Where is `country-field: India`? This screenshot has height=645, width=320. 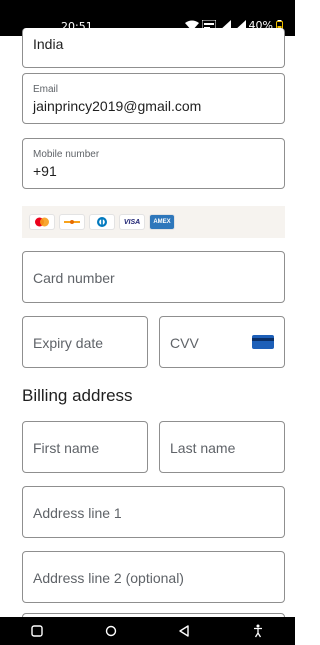 country-field: India is located at coordinates (153, 48).